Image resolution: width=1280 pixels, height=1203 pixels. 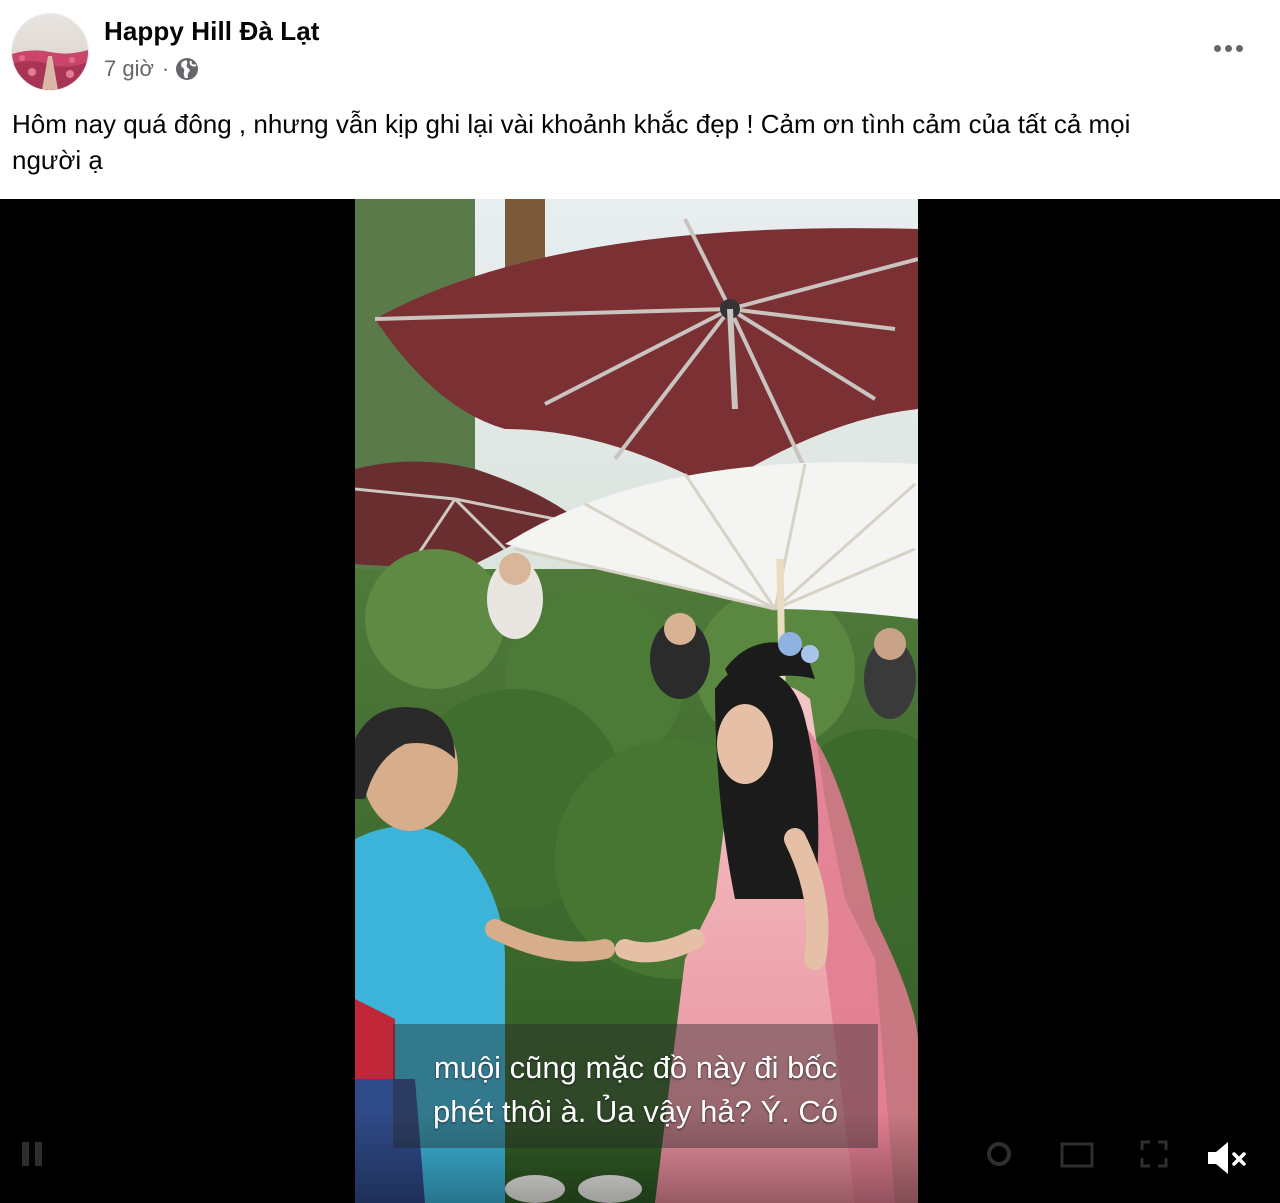 I want to click on settings-icon, so click(x=999, y=1156).